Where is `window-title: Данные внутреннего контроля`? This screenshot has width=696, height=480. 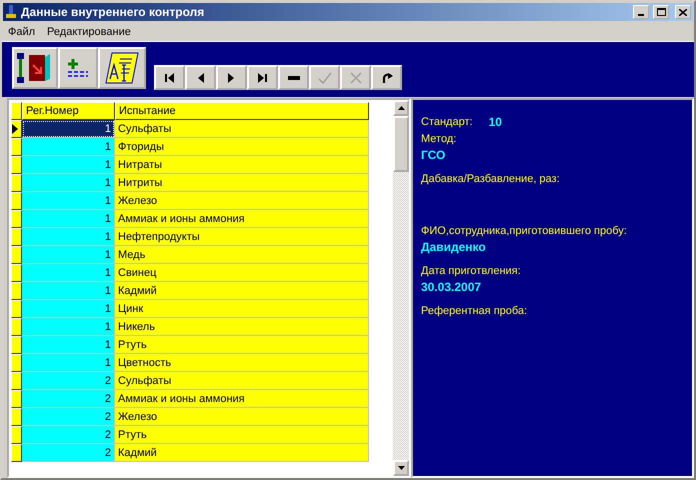 window-title: Данные внутреннего контроля is located at coordinates (113, 12).